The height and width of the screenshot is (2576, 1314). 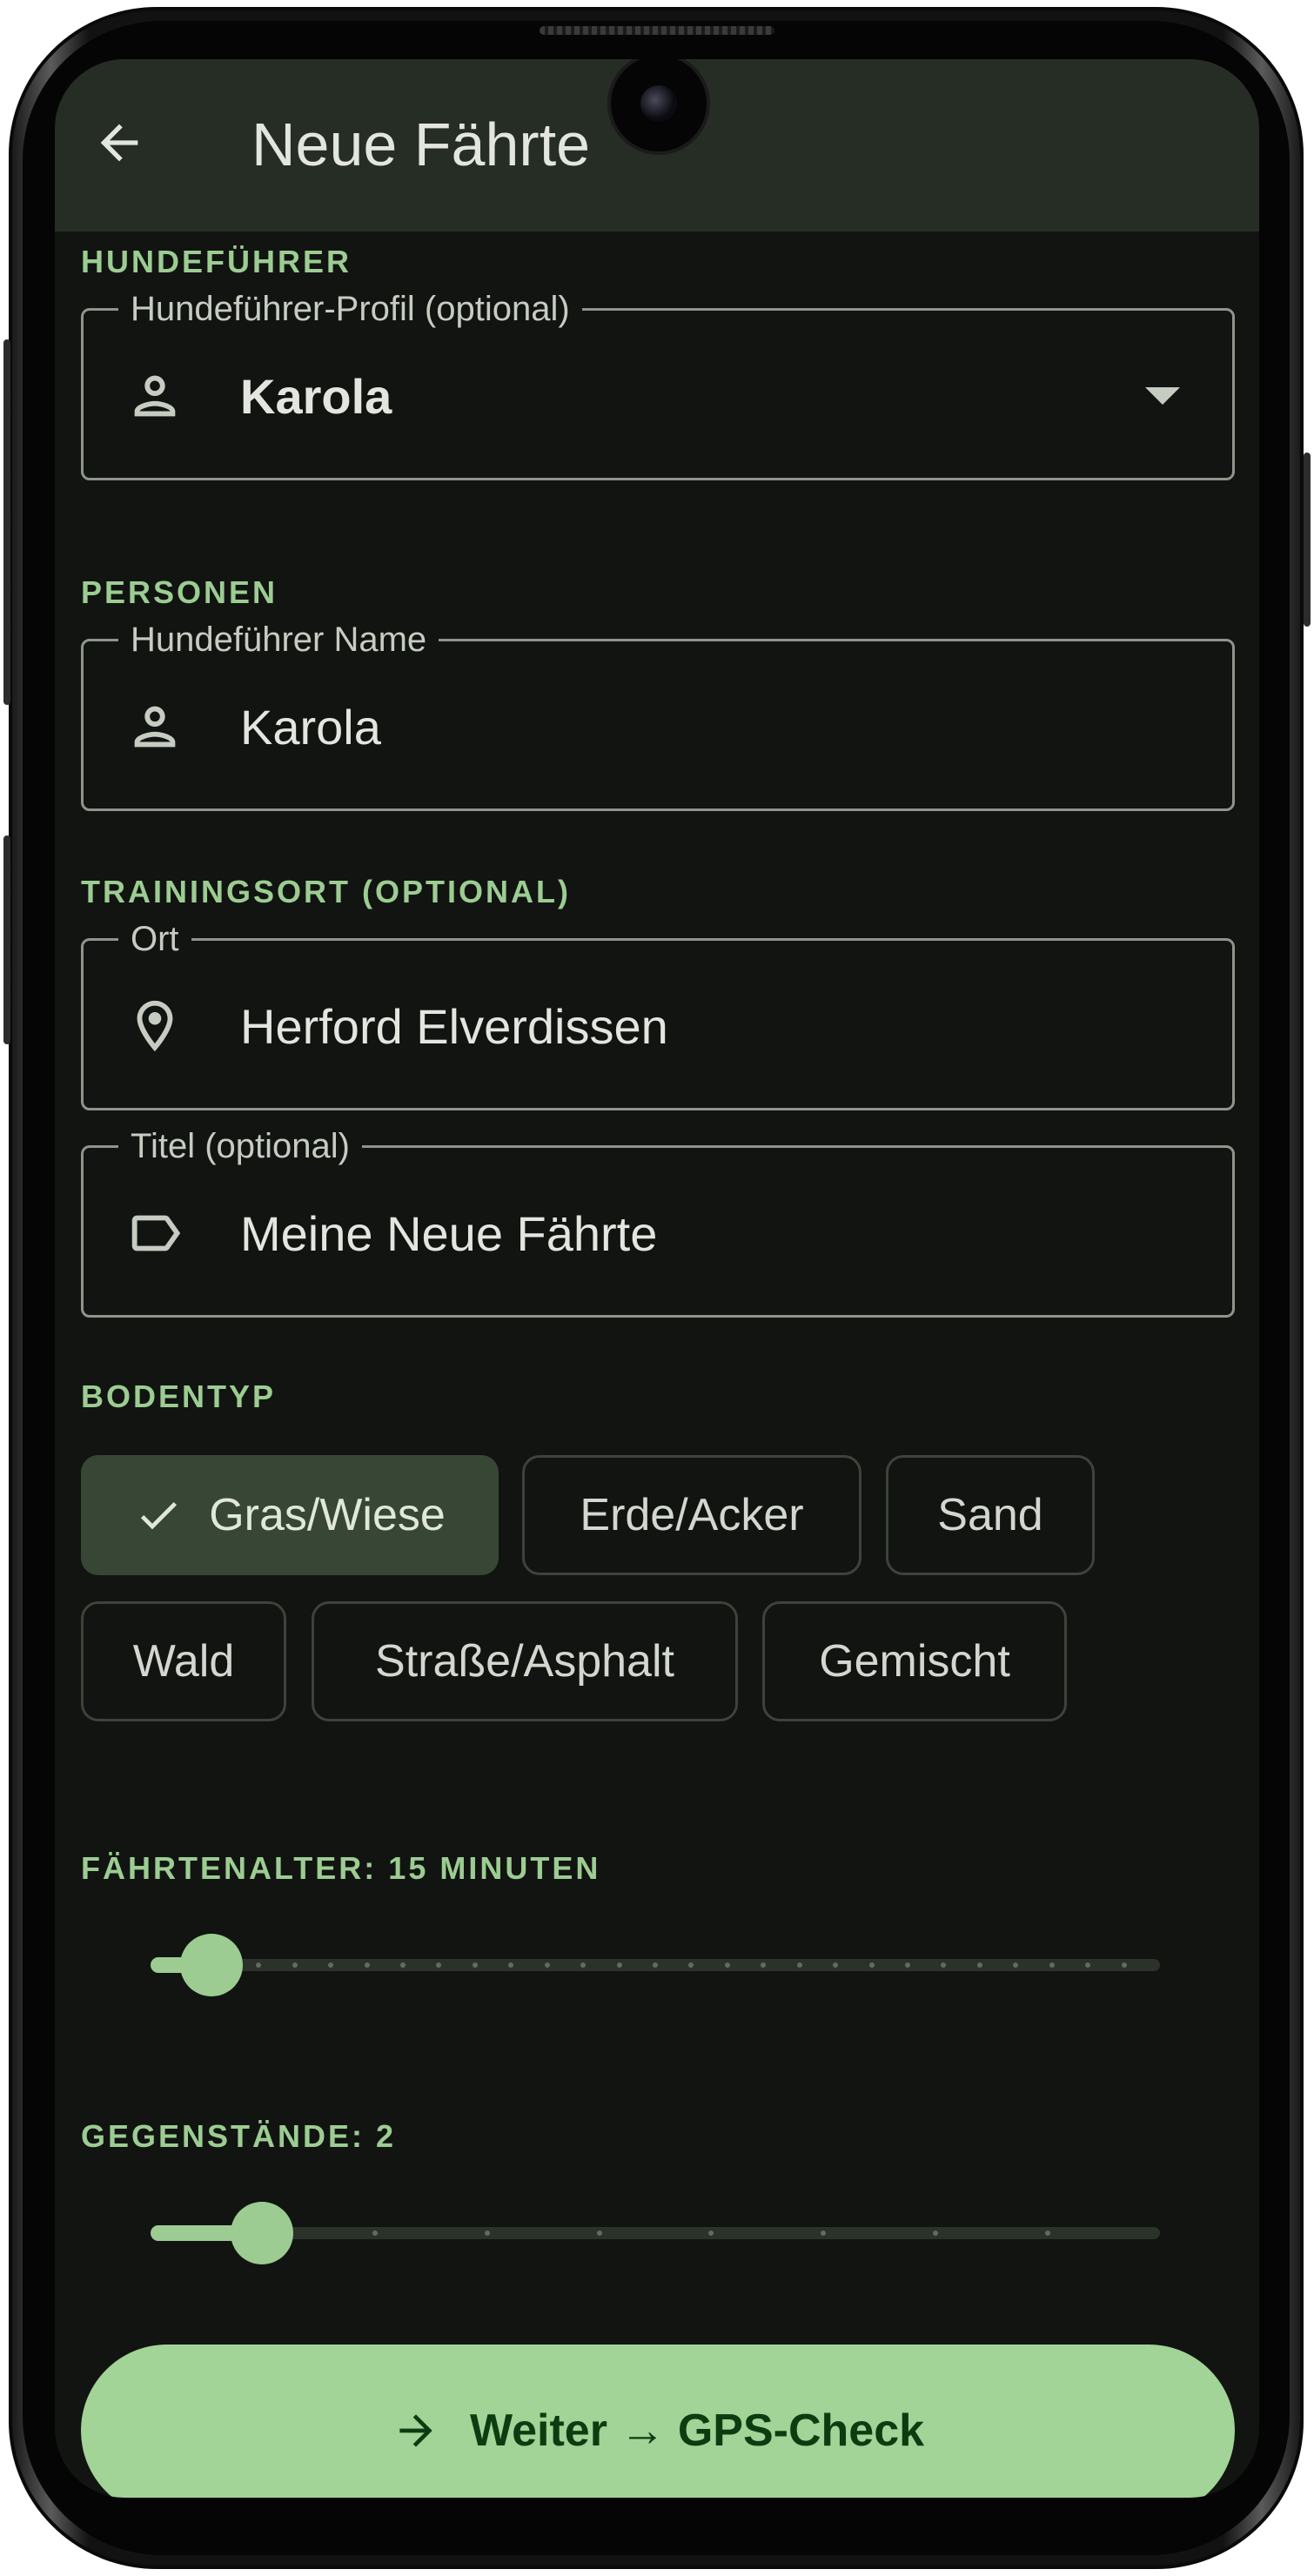 What do you see at coordinates (179, 1396) in the screenshot?
I see `section-label-ground: BODENTYP` at bounding box center [179, 1396].